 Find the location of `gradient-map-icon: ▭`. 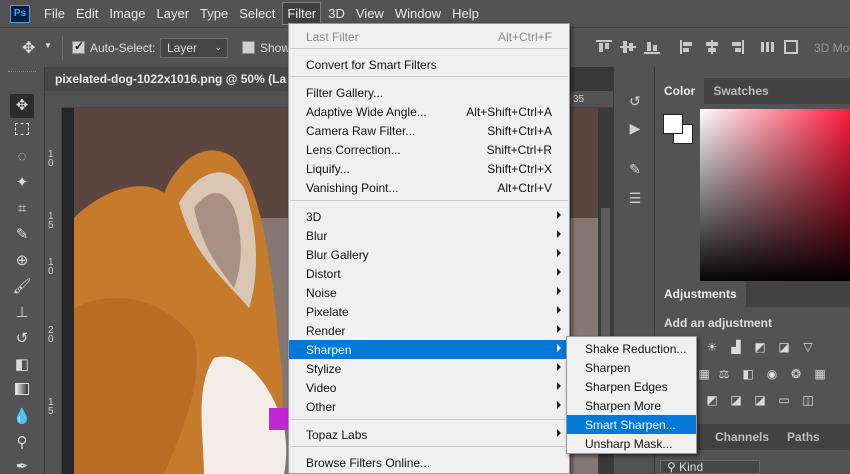

gradient-map-icon: ▭ is located at coordinates (784, 400).